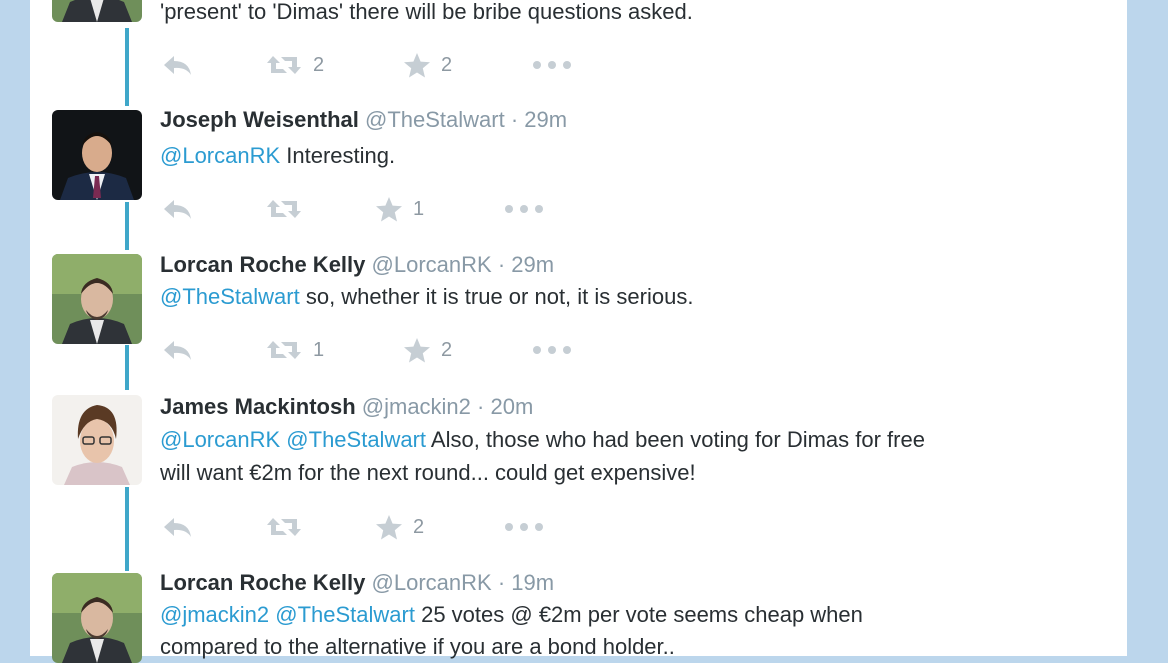  What do you see at coordinates (338, 155) in the screenshot?
I see `tweet-text-segment: Interesting.` at bounding box center [338, 155].